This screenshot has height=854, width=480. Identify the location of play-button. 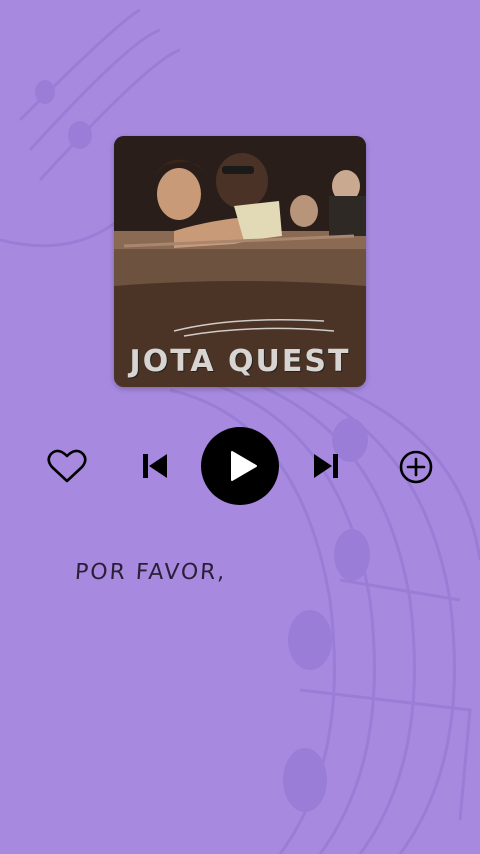
(240, 466).